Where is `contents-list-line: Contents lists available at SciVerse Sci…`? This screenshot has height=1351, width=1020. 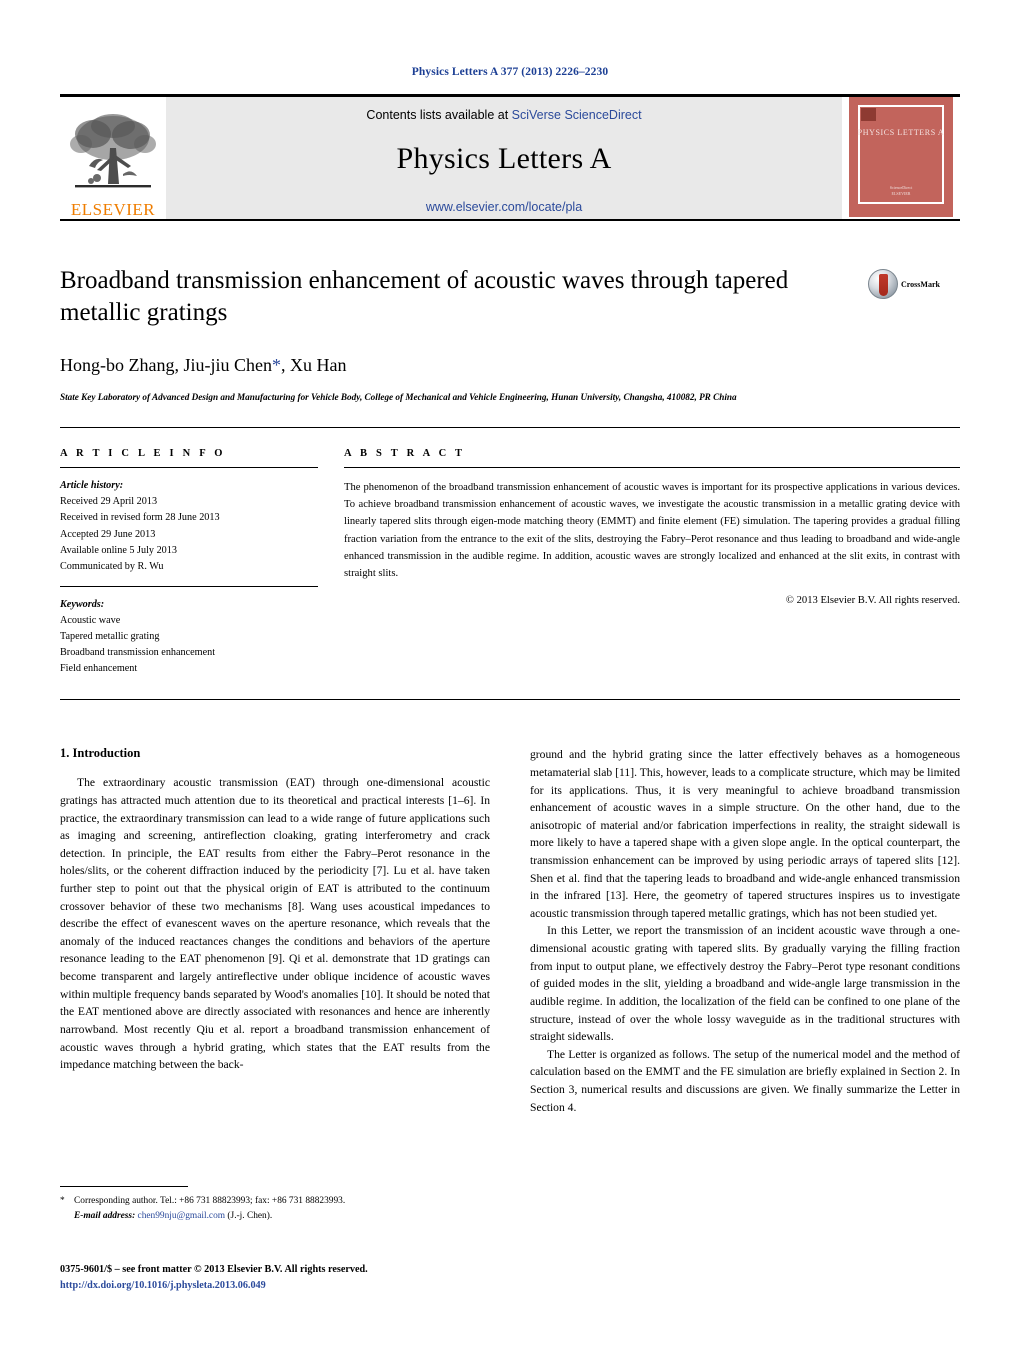 contents-list-line: Contents lists available at SciVerse Sci… is located at coordinates (503, 115).